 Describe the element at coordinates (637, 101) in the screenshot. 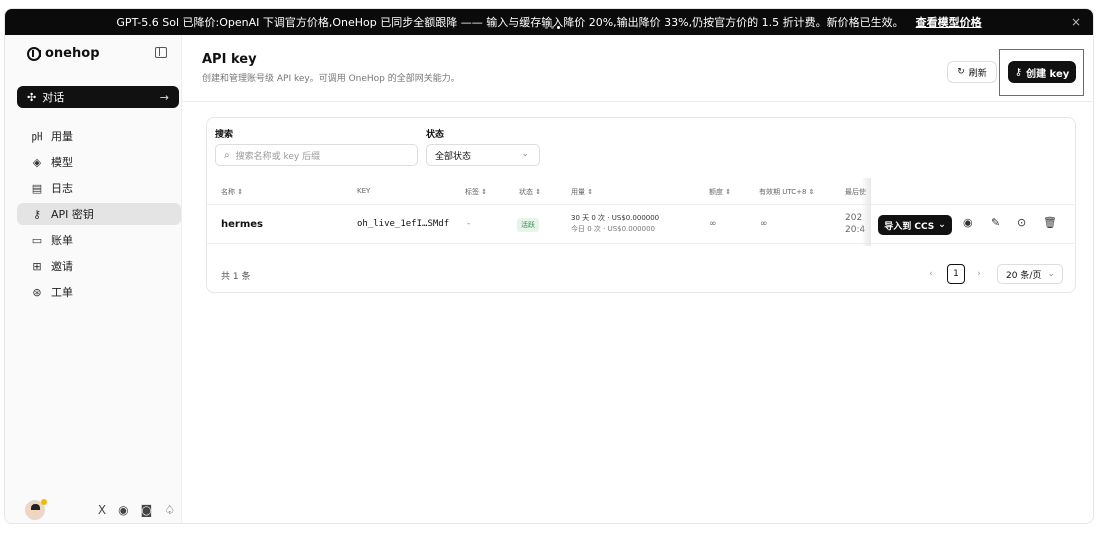

I see `header-divider` at that location.